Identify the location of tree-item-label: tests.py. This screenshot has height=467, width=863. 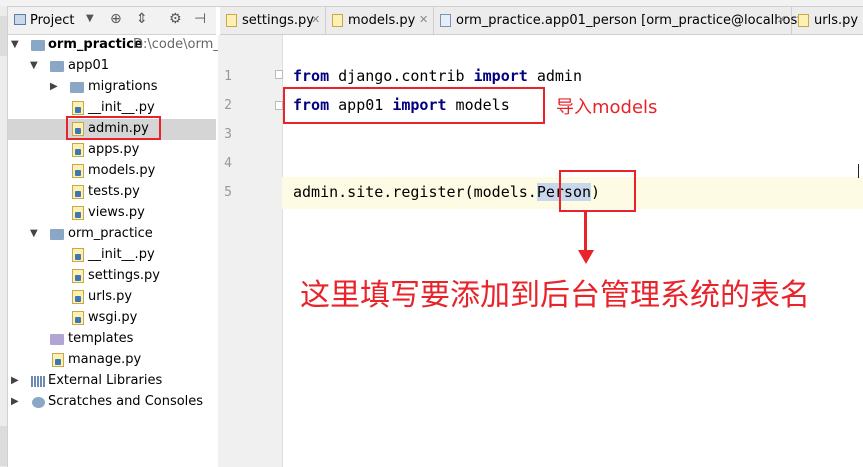
(114, 191).